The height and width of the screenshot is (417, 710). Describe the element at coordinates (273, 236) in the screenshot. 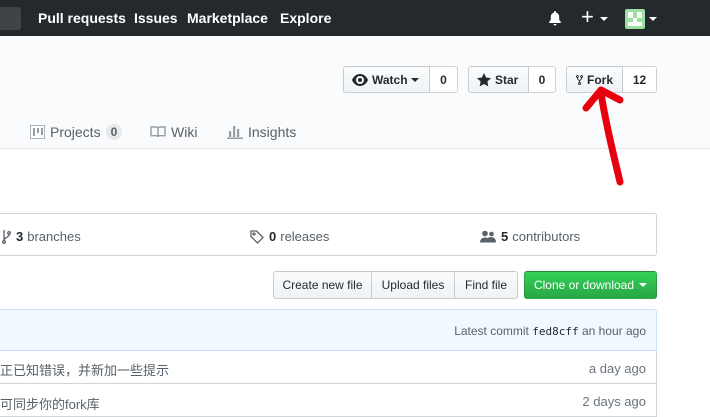

I see `releases-count: 0` at that location.